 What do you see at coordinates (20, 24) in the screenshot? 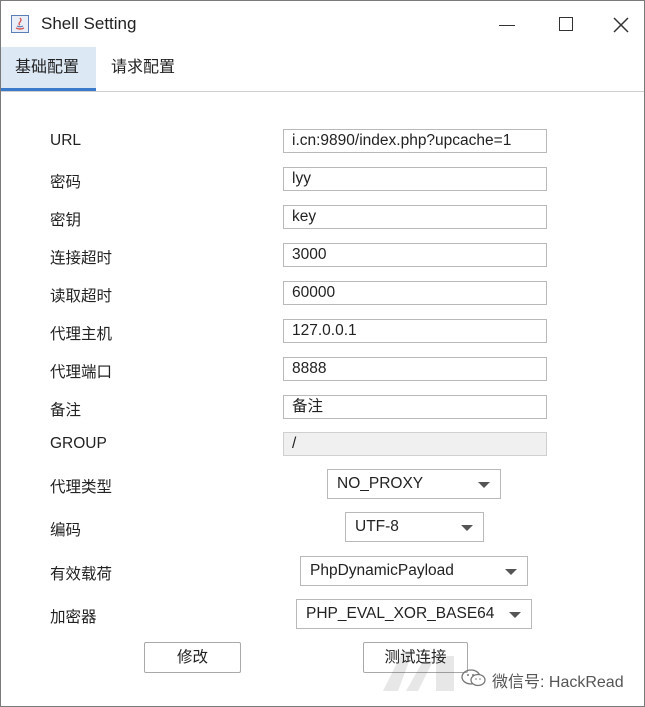
I see `java-app-icon` at bounding box center [20, 24].